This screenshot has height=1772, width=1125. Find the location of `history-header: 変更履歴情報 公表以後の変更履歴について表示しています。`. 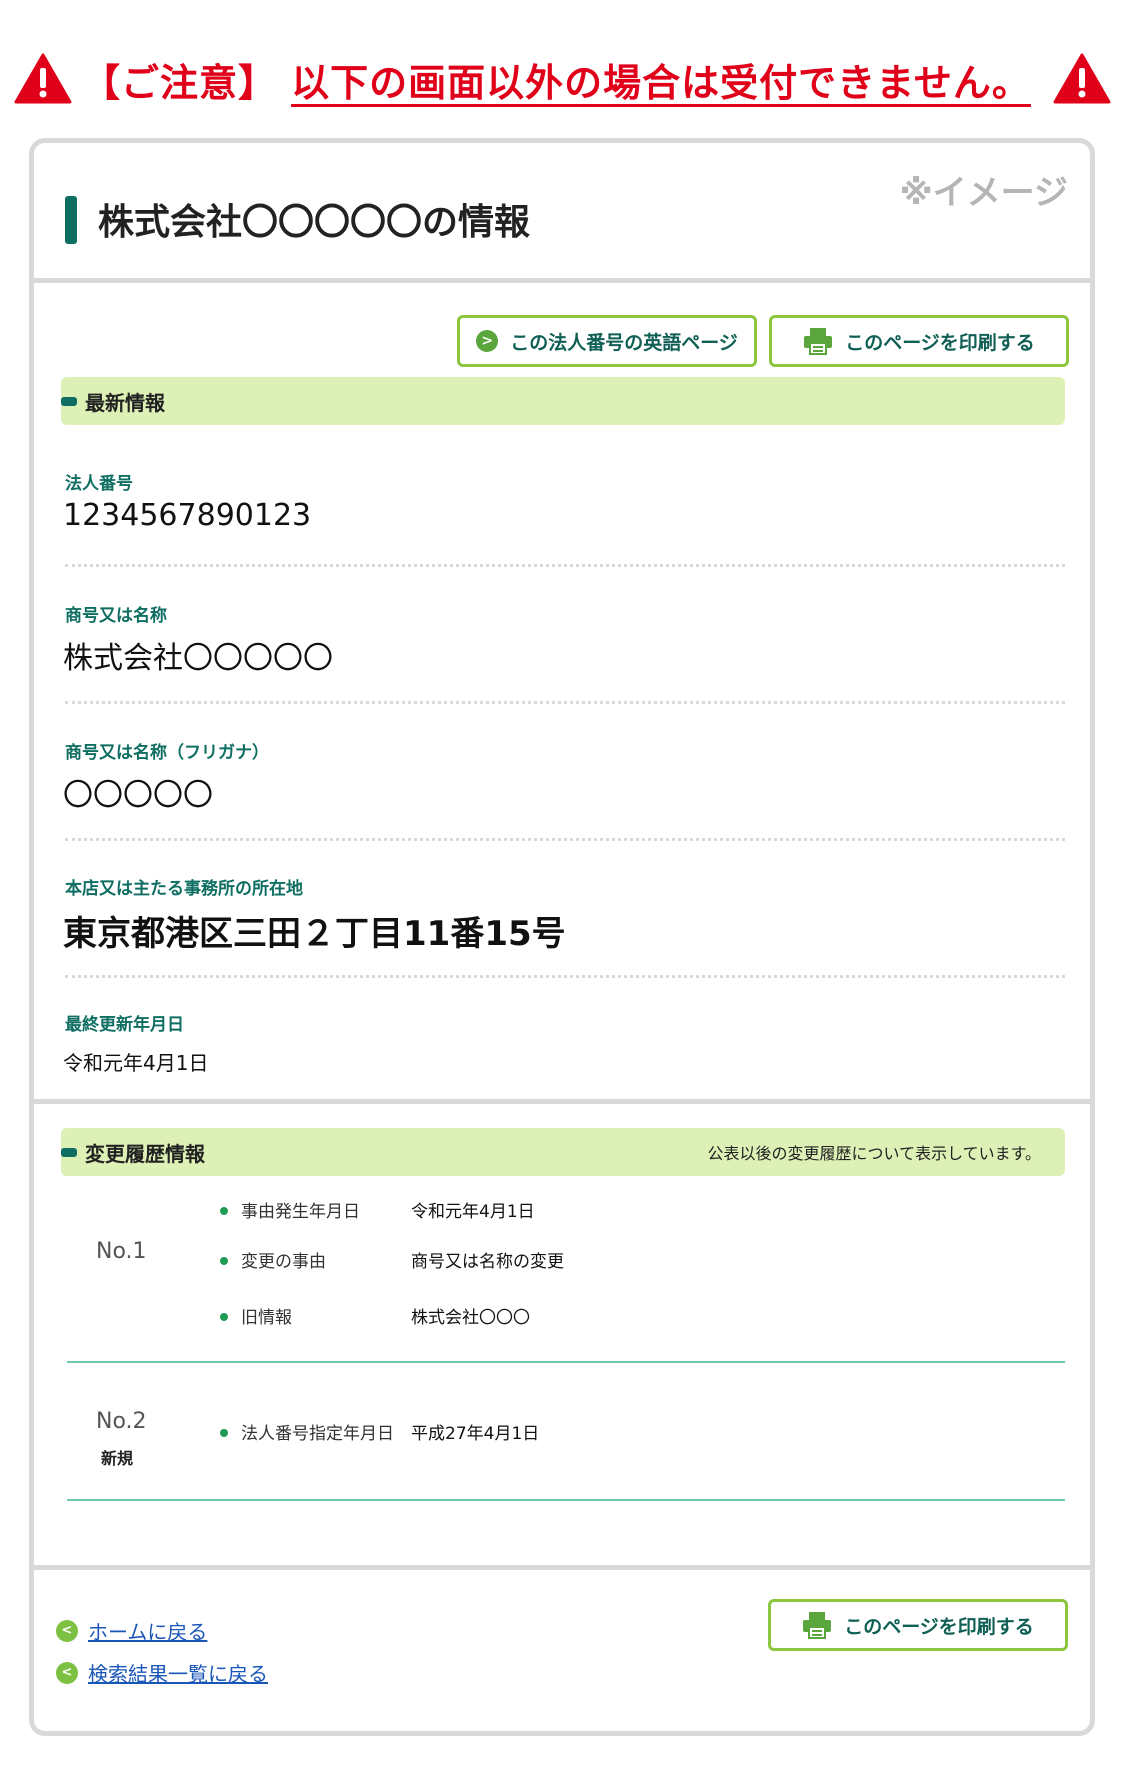

history-header: 変更履歴情報 公表以後の変更履歴について表示しています。 is located at coordinates (563, 1152).